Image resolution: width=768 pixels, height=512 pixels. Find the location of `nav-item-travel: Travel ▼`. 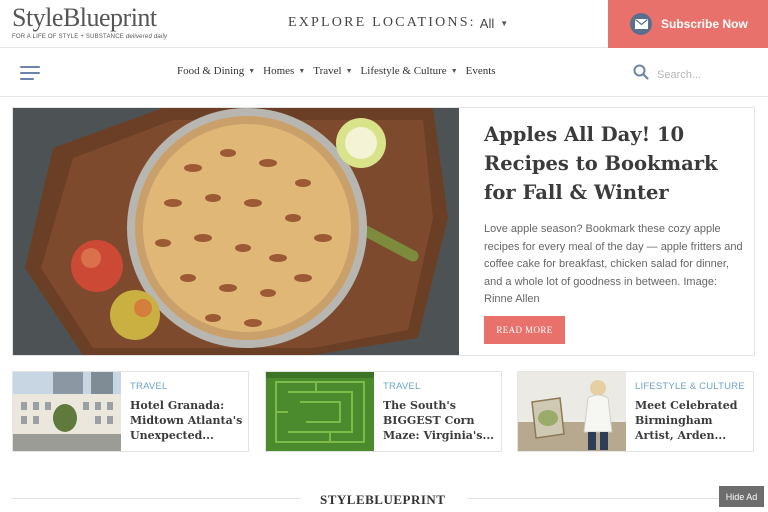

nav-item-travel: Travel ▼ is located at coordinates (332, 71).